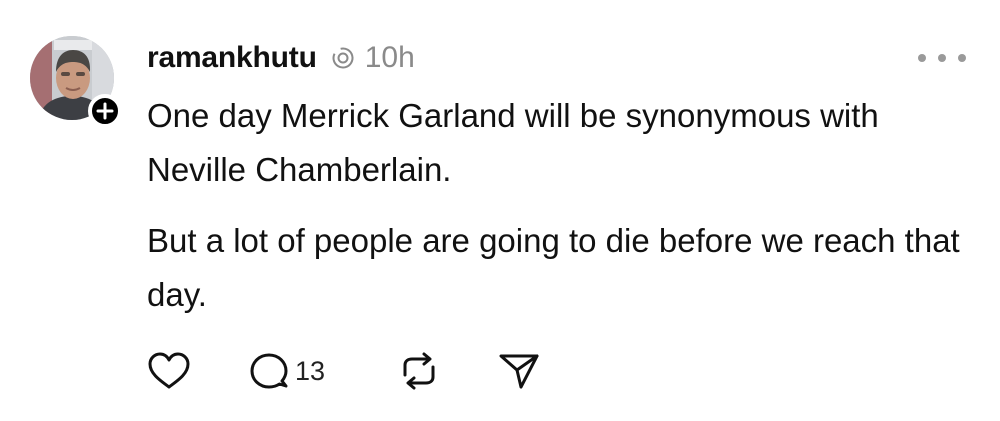 The width and height of the screenshot is (1000, 421). What do you see at coordinates (310, 370) in the screenshot?
I see `reply-count: 13` at bounding box center [310, 370].